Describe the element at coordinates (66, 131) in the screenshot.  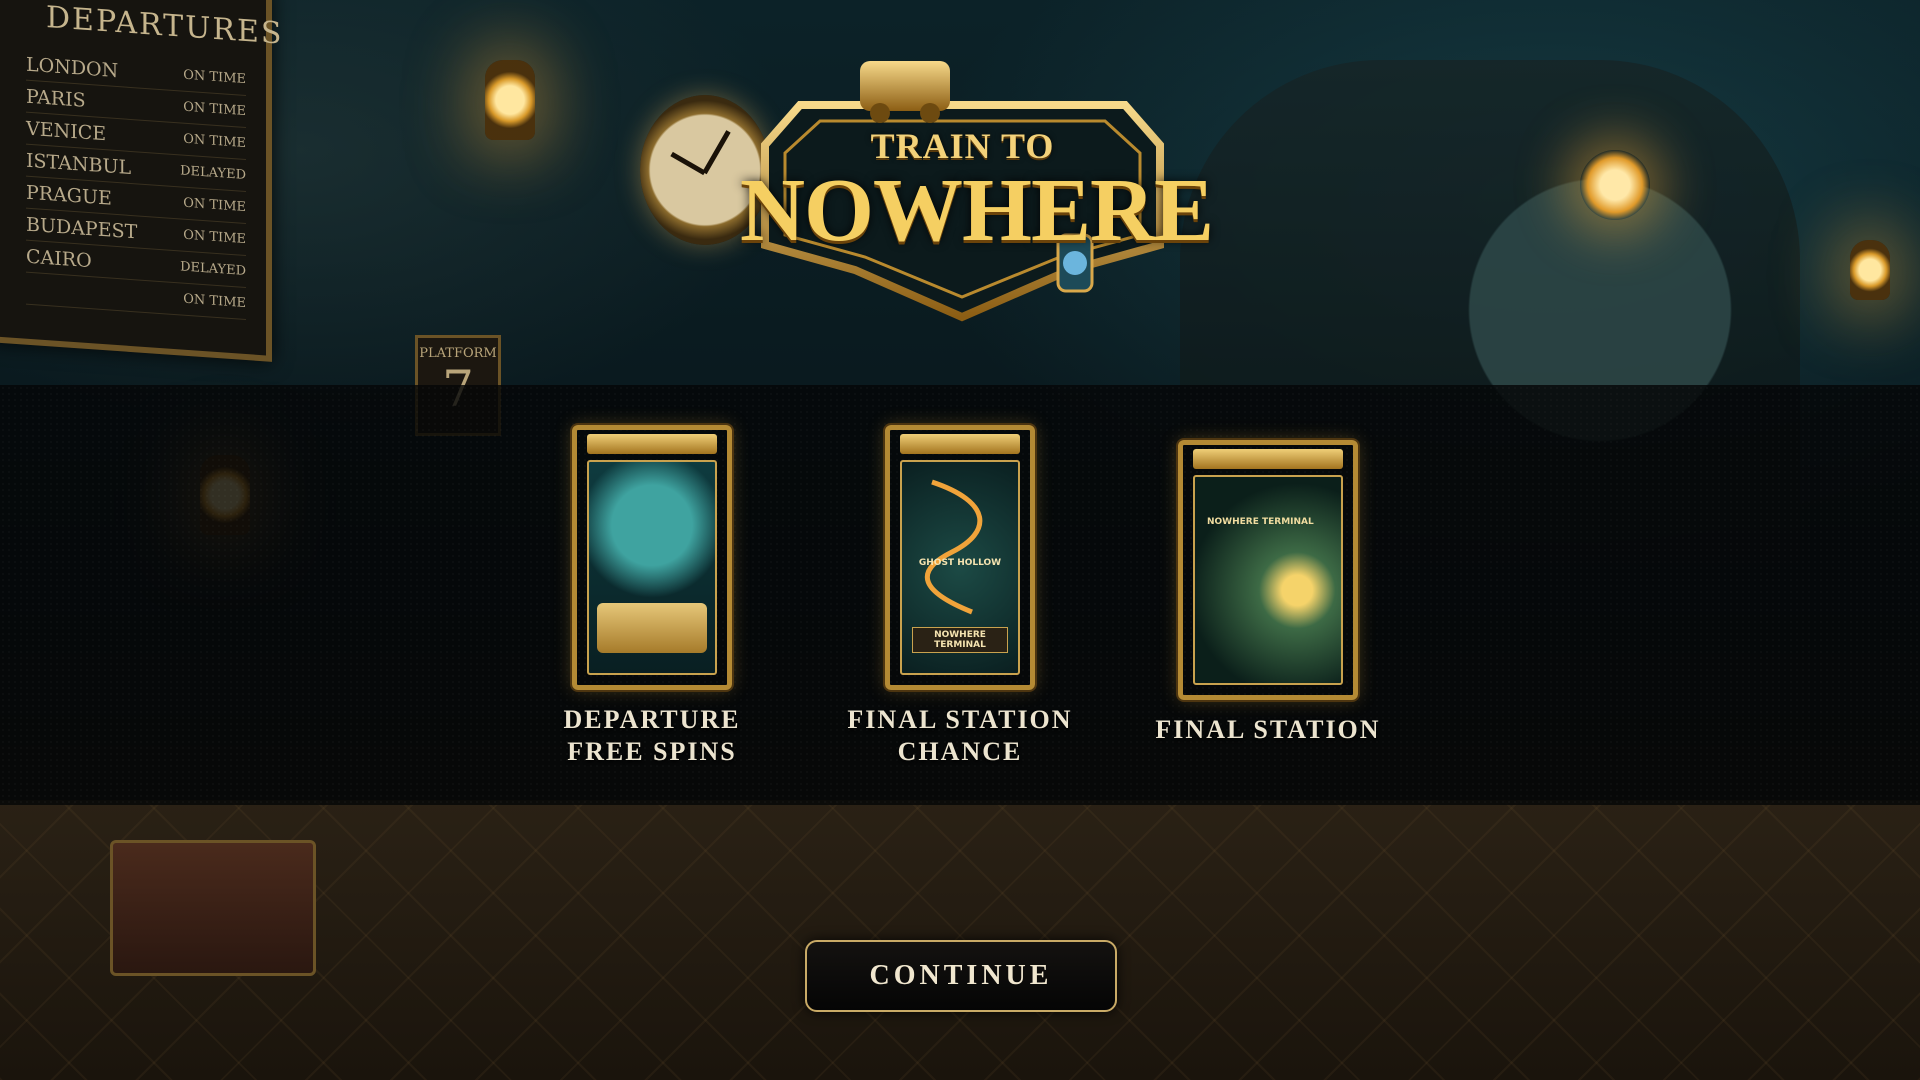
I see `departure-city: VENICE` at that location.